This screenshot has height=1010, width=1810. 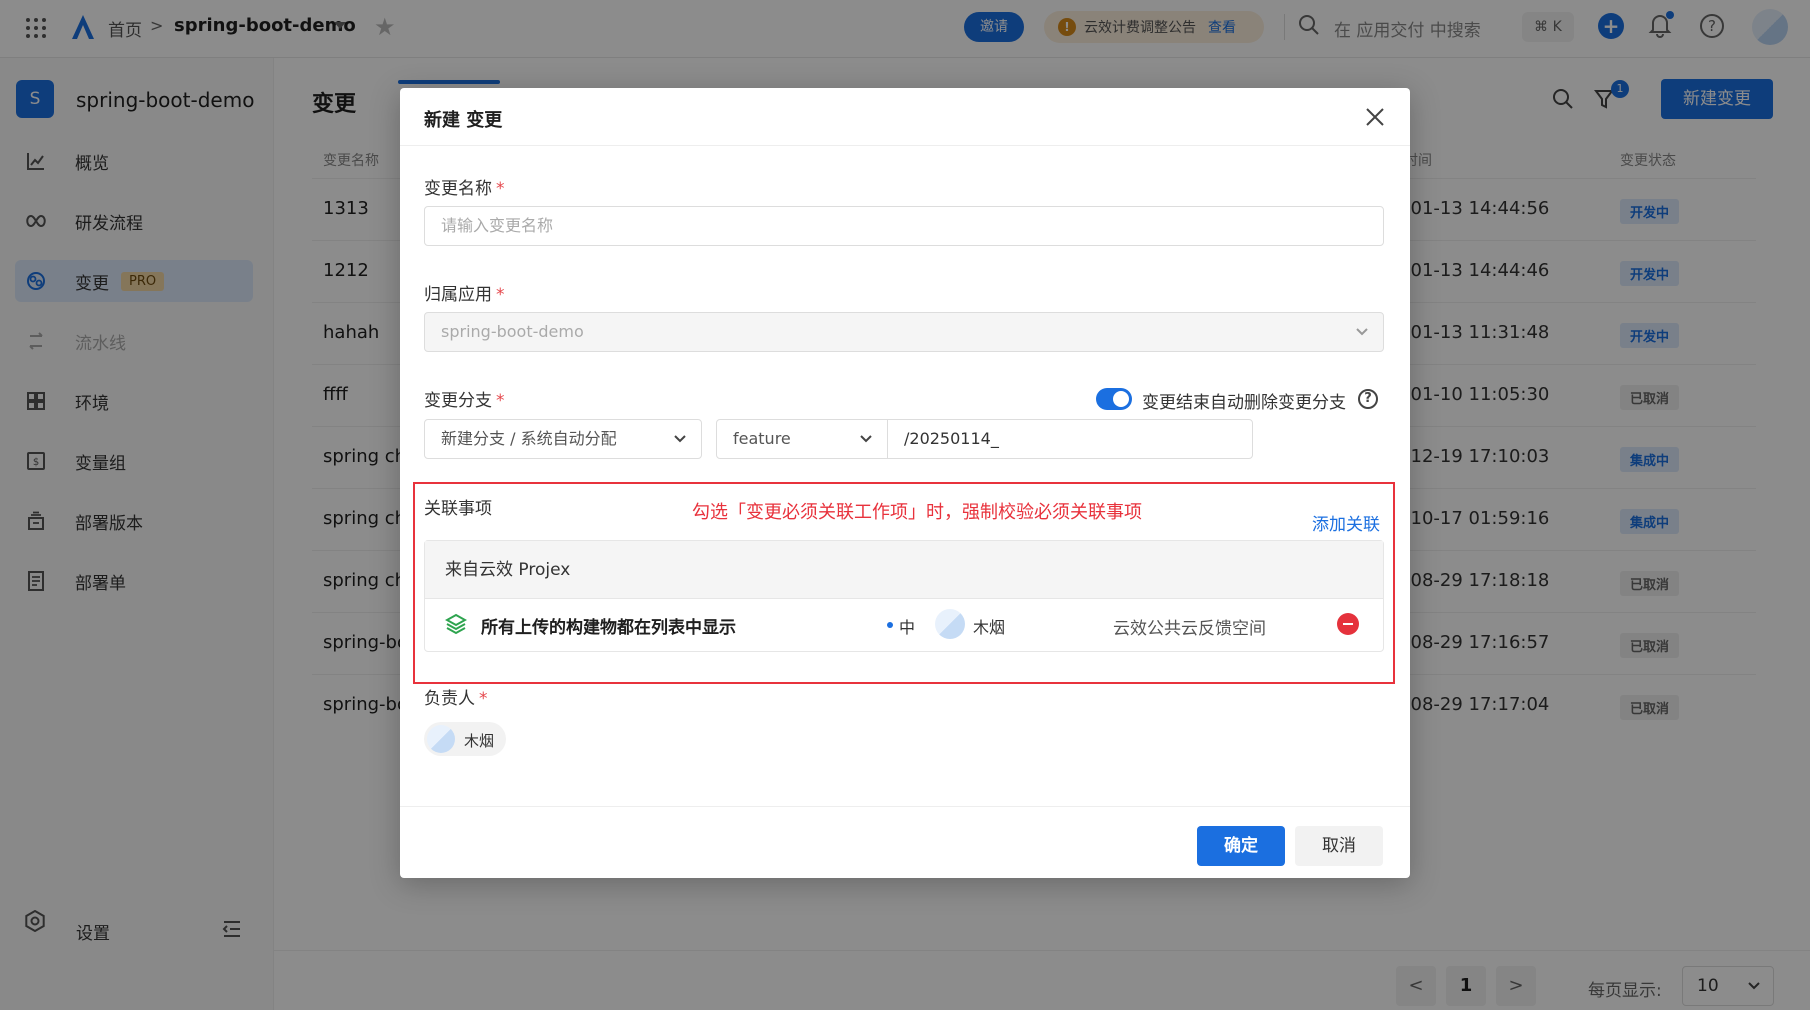 What do you see at coordinates (1241, 846) in the screenshot?
I see `confirm-button: 确定` at bounding box center [1241, 846].